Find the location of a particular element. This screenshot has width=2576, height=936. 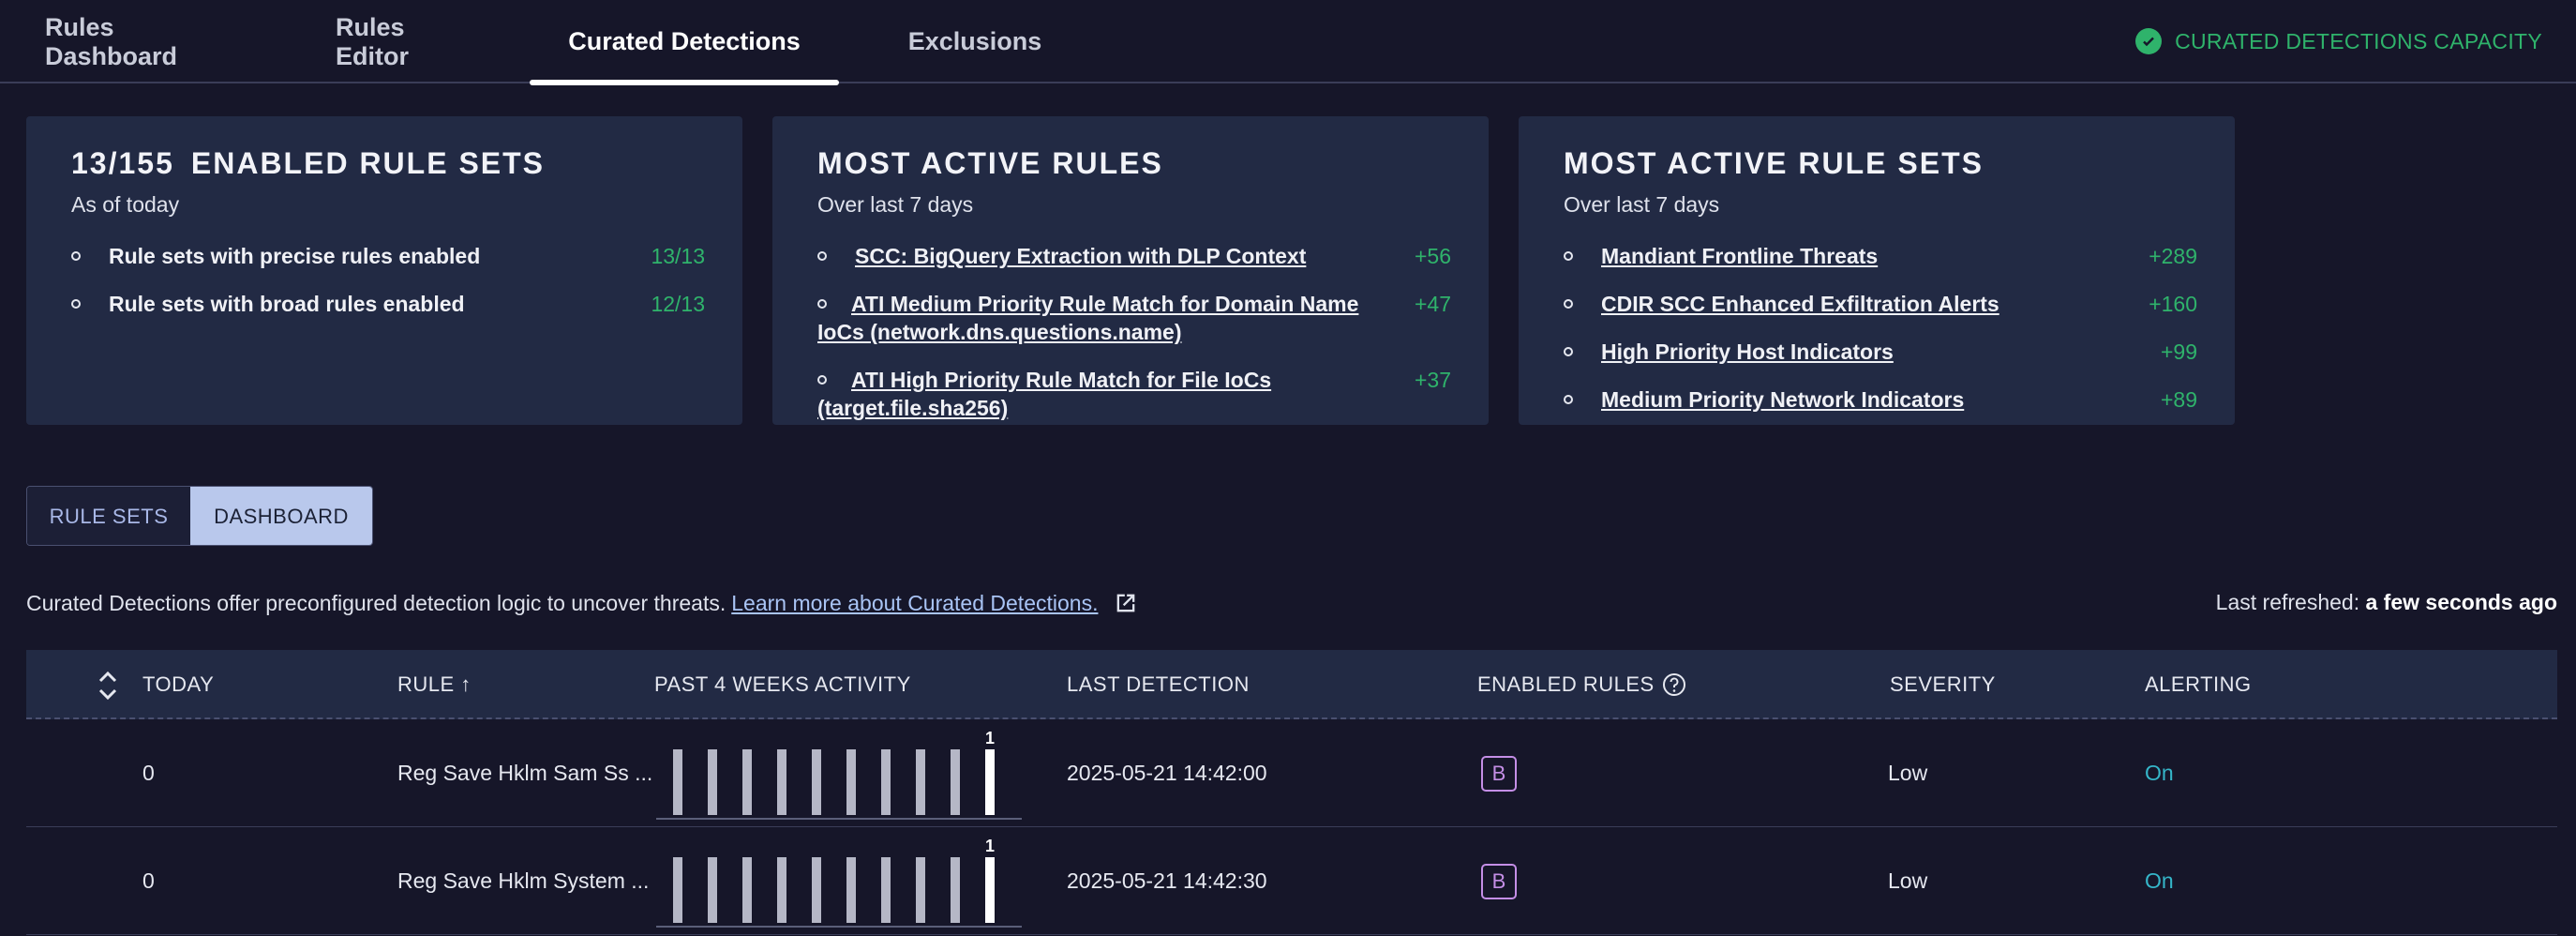

item-value: +37 is located at coordinates (1432, 380).